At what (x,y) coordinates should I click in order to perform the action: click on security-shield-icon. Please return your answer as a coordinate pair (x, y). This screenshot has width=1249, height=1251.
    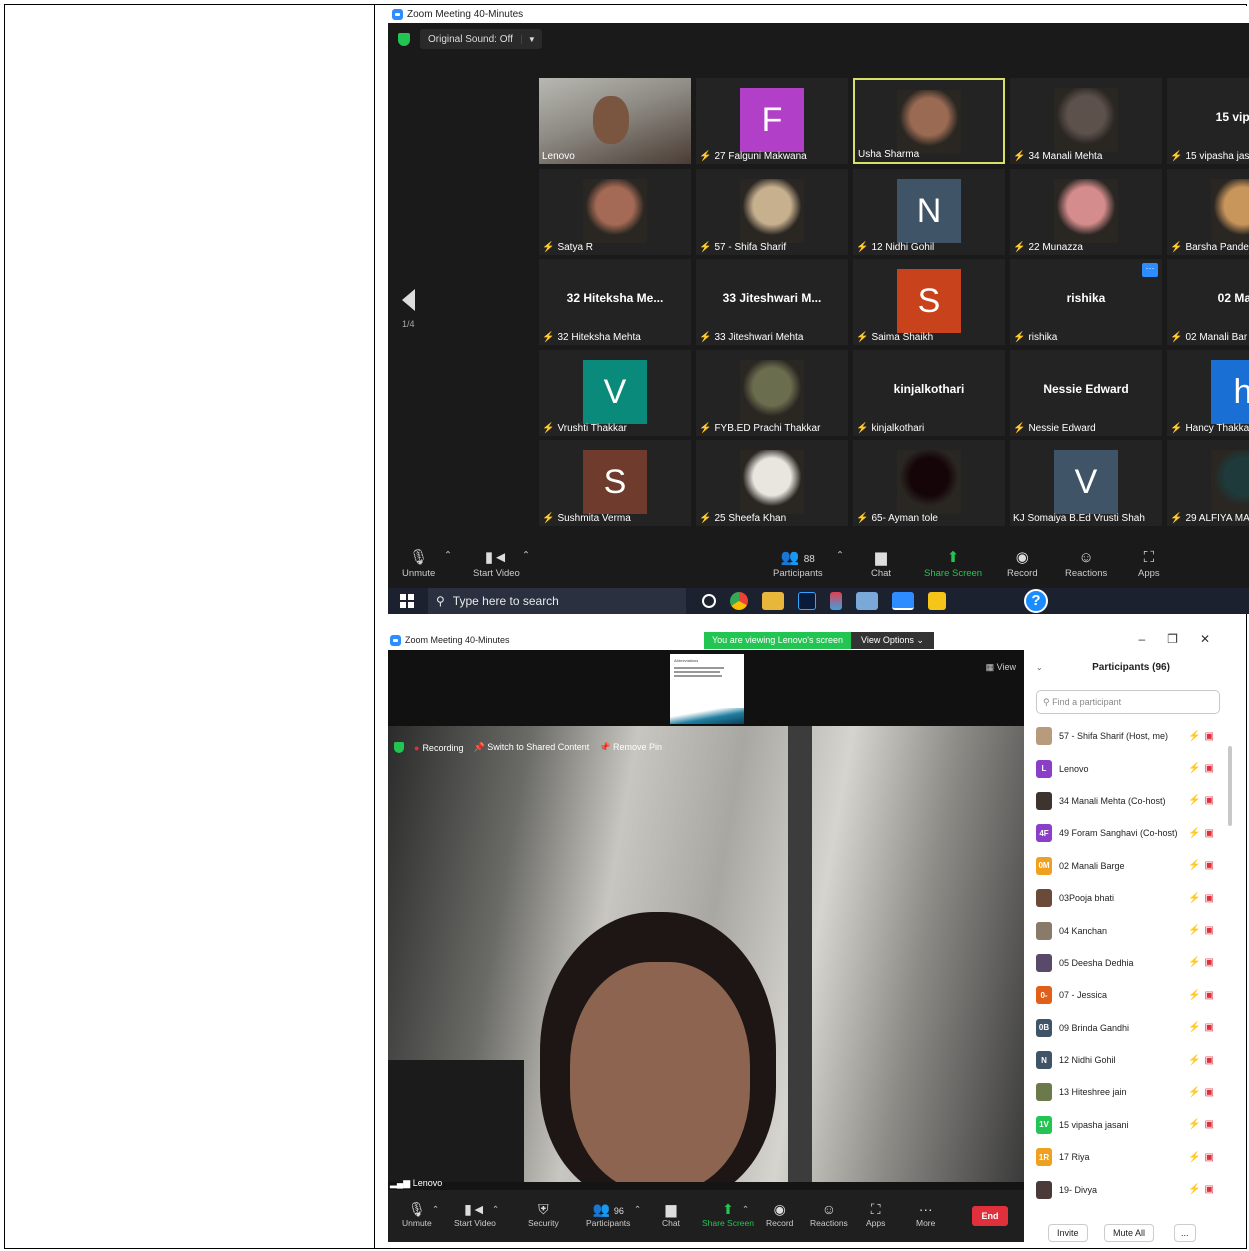
    Looking at the image, I should click on (404, 39).